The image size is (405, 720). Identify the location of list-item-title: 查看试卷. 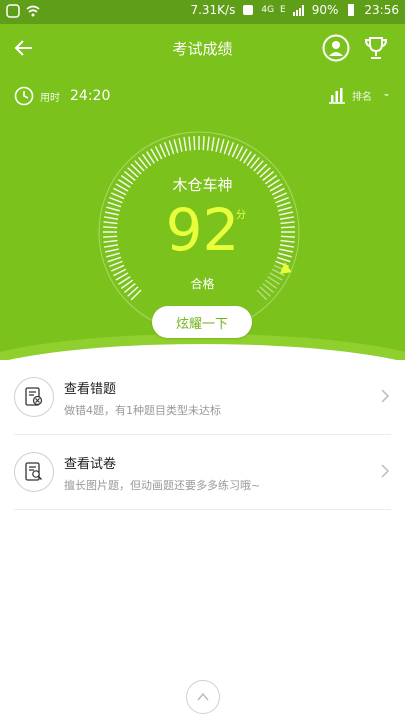
(90, 464).